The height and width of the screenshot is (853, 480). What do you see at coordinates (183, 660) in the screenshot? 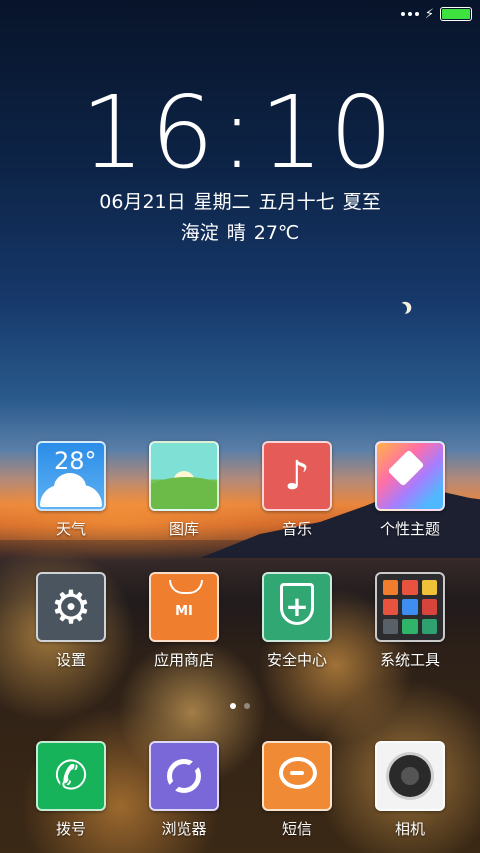
I see `app-label: 应用商店` at bounding box center [183, 660].